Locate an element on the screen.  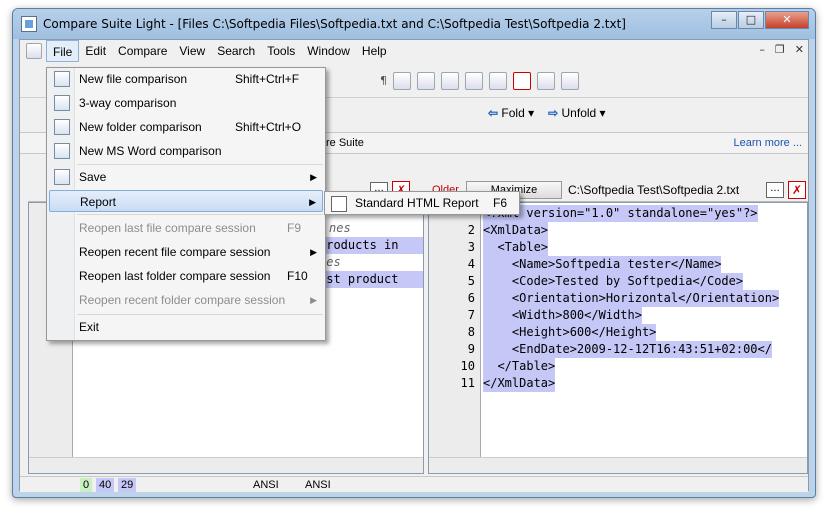
code-line: <XmlData> is located at coordinates (516, 230).